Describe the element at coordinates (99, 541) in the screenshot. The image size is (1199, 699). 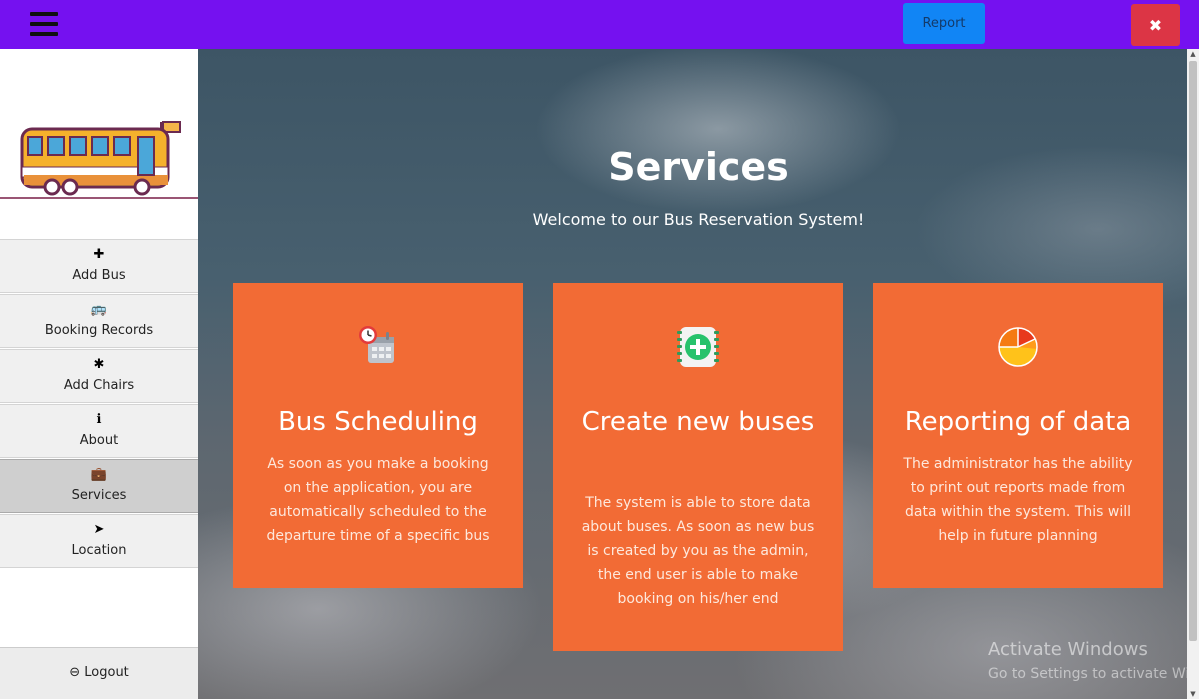
I see `sidebar-item-location: ➤ Location` at that location.